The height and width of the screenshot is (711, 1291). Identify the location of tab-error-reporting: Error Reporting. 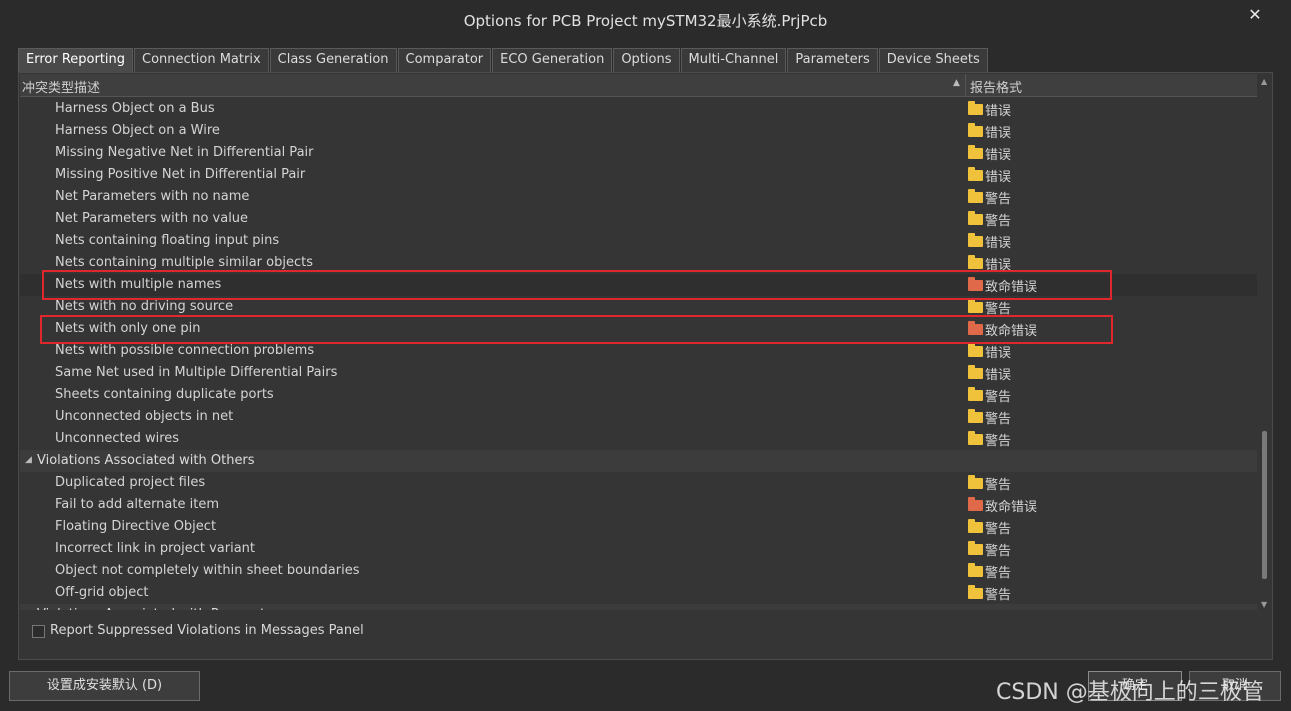
(76, 60).